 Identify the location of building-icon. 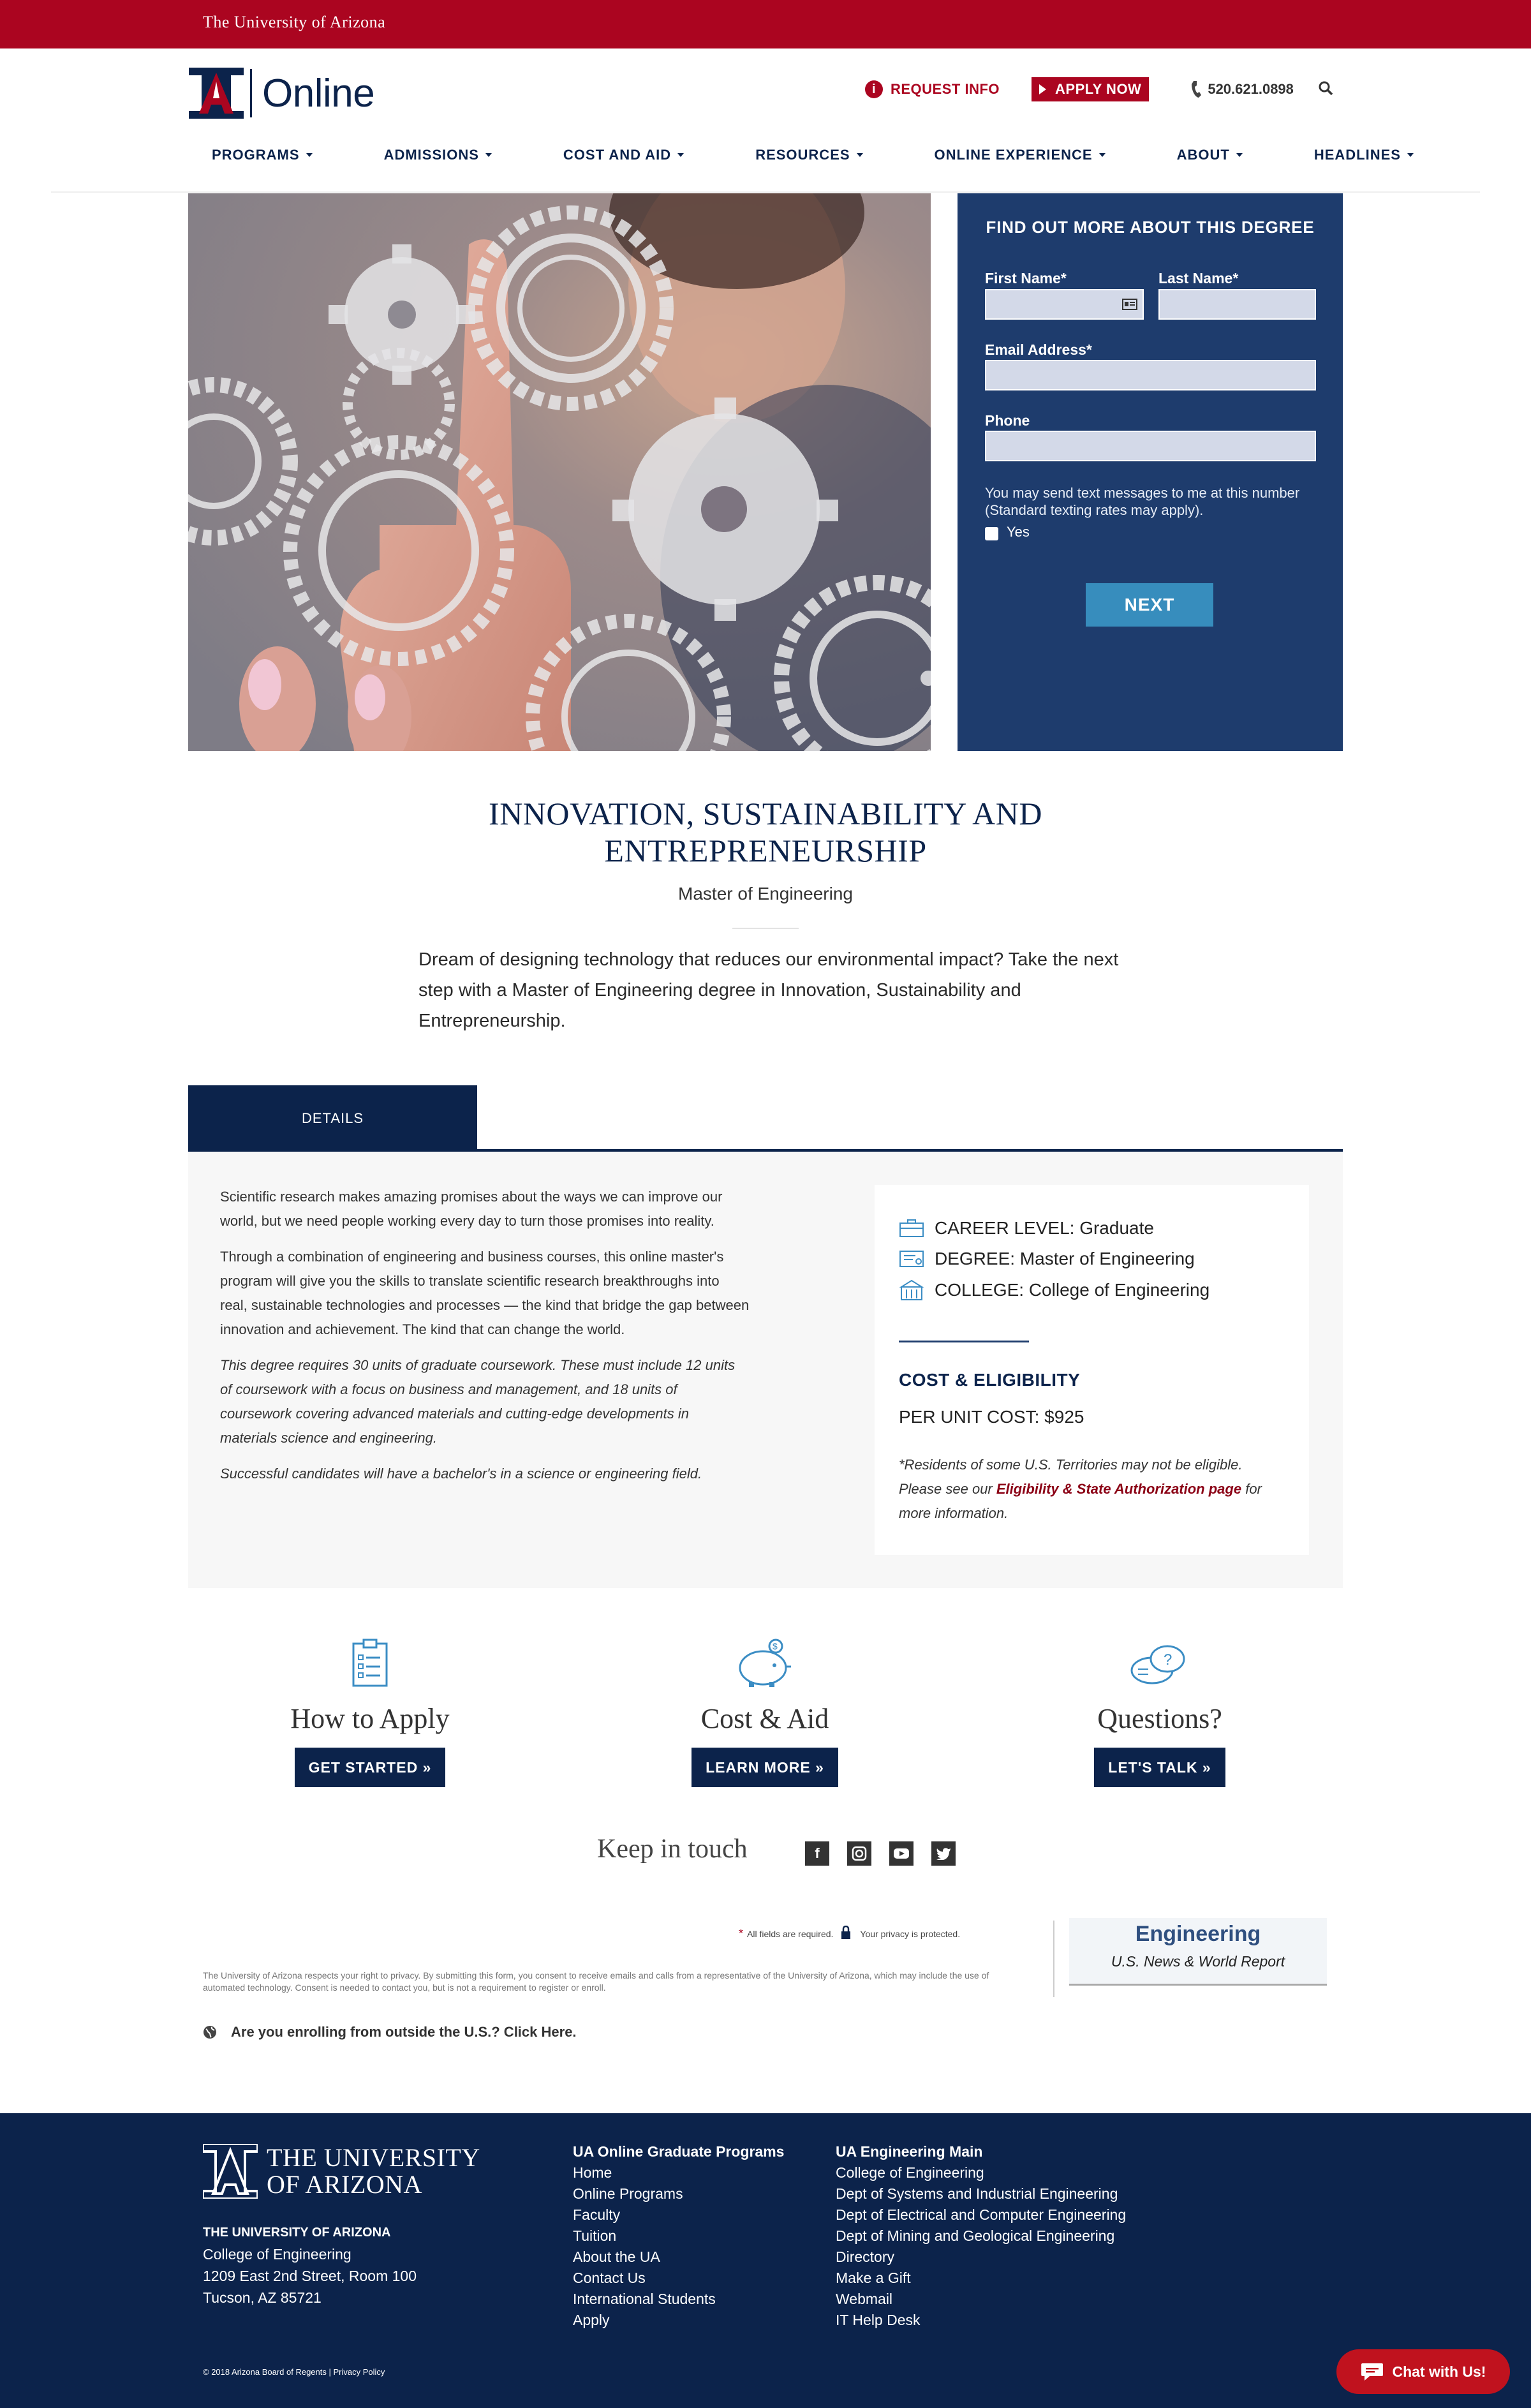
(911, 1289).